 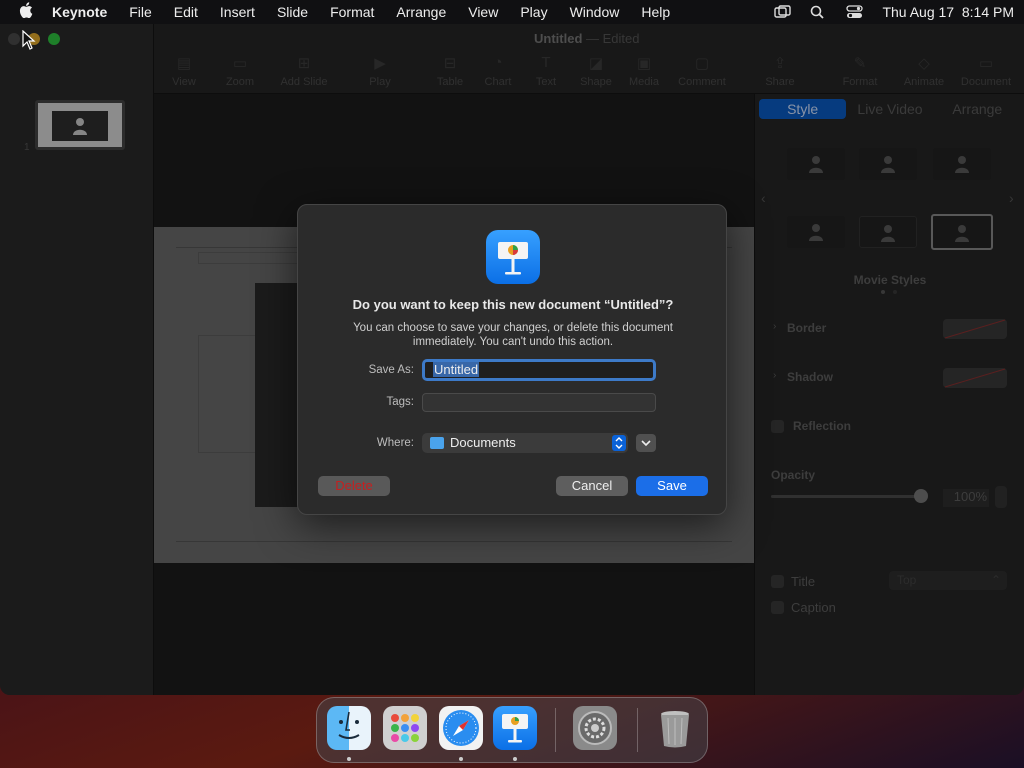 What do you see at coordinates (948, 12) in the screenshot?
I see `menu-bar-clock: Thu Aug 17 8:14 PM` at bounding box center [948, 12].